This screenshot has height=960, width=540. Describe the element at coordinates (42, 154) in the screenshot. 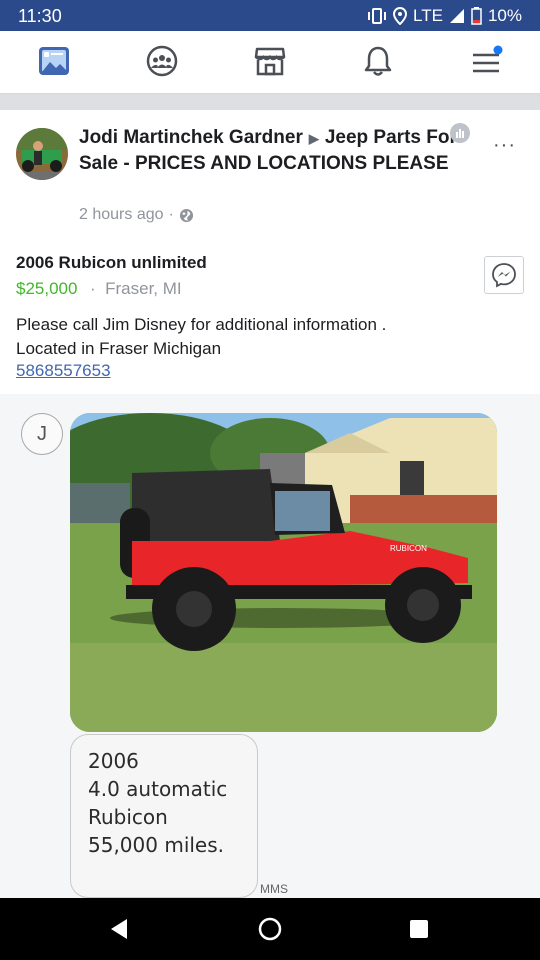

I see `avatar` at that location.